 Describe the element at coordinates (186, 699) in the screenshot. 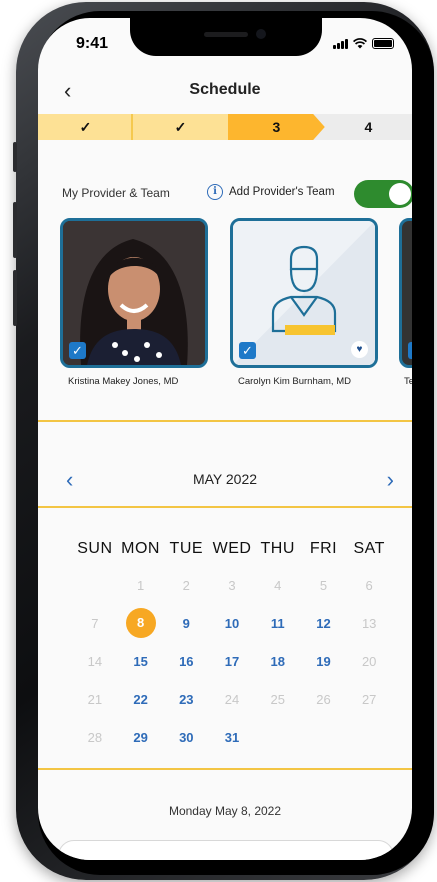

I see `calendar-day: 23` at that location.